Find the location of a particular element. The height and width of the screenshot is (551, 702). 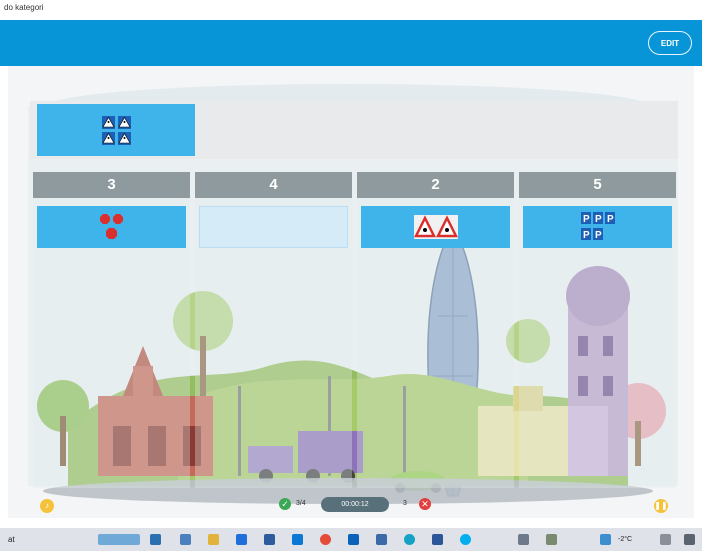

word-icon is located at coordinates (437, 539).